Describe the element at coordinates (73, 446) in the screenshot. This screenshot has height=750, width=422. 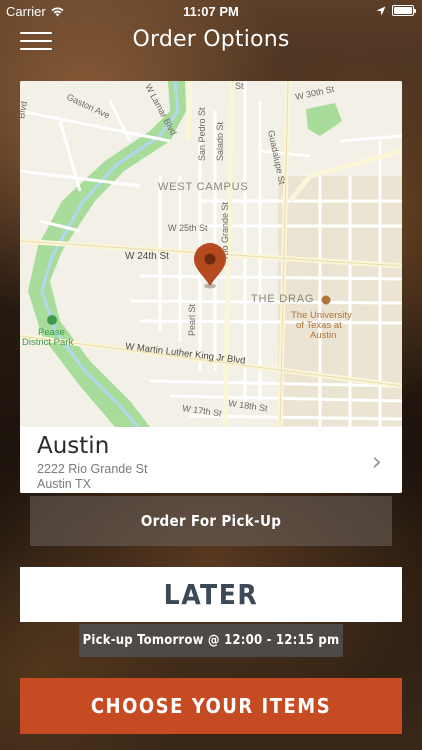
I see `store-name: Austin` at that location.